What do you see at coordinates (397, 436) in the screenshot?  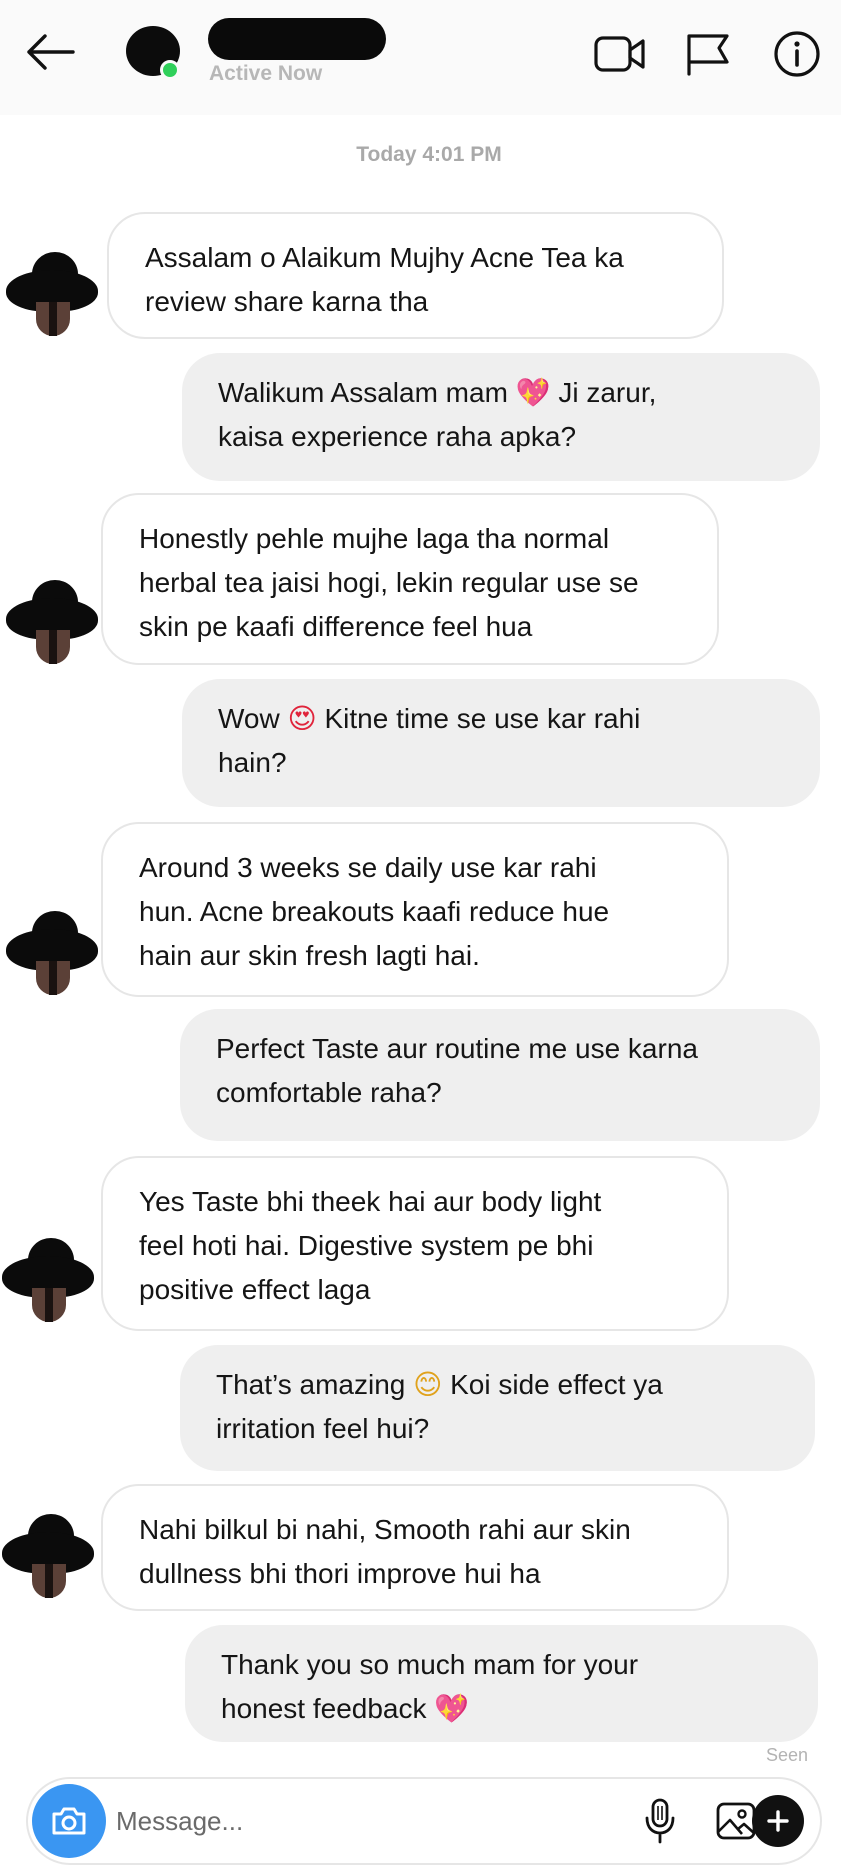 I see `message-line: kaisa experience raha apka?` at bounding box center [397, 436].